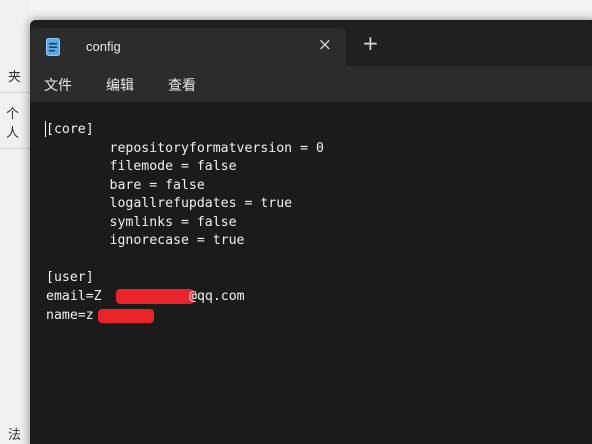 Image resolution: width=592 pixels, height=444 pixels. What do you see at coordinates (311, 84) in the screenshot?
I see `menu-bar: 文件 编辑 查看` at bounding box center [311, 84].